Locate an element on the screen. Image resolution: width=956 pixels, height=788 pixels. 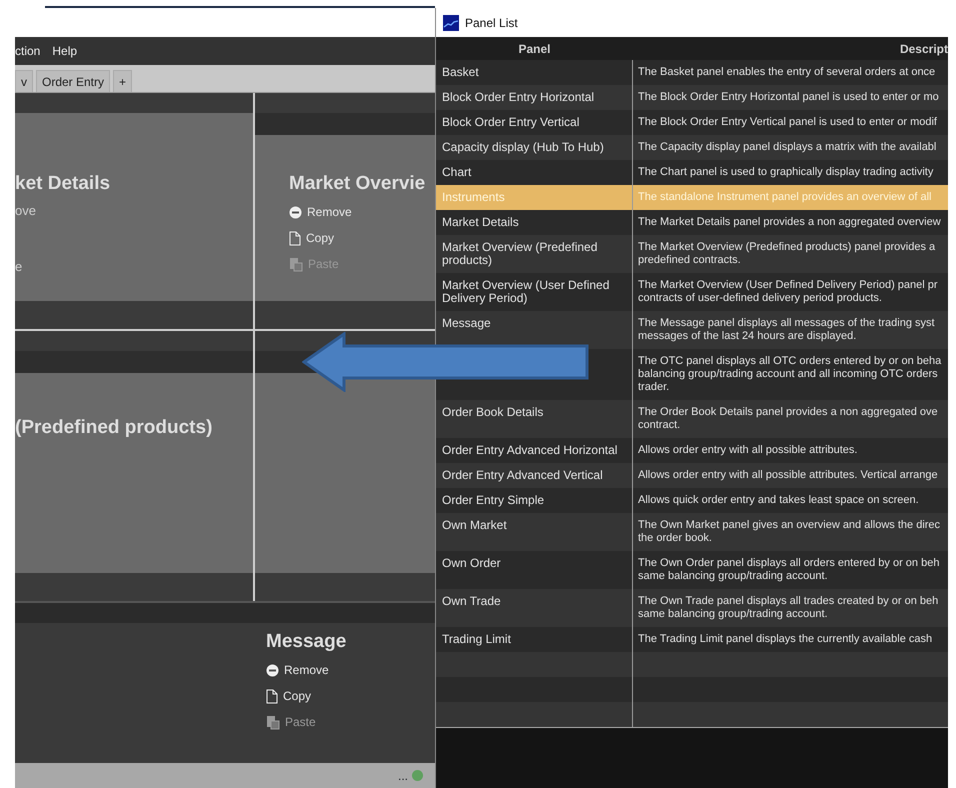
panel-description: The Message panel displays all messages of the trading syst messages of the last 24 hours are displayed. is located at coordinates (786, 330).